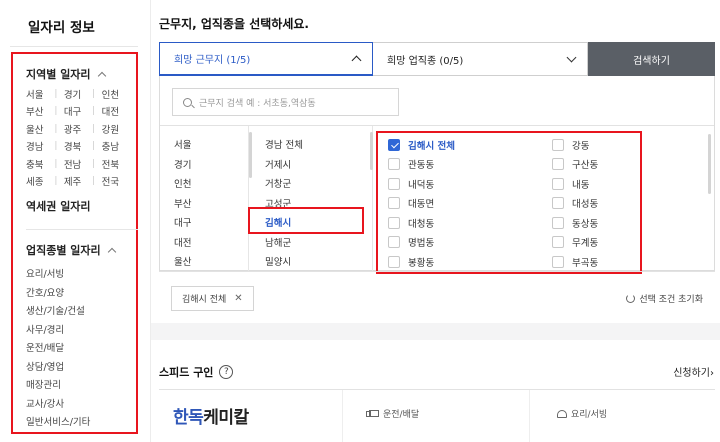 The width and height of the screenshot is (720, 442). I want to click on job-link: 매장관리, so click(58, 386).